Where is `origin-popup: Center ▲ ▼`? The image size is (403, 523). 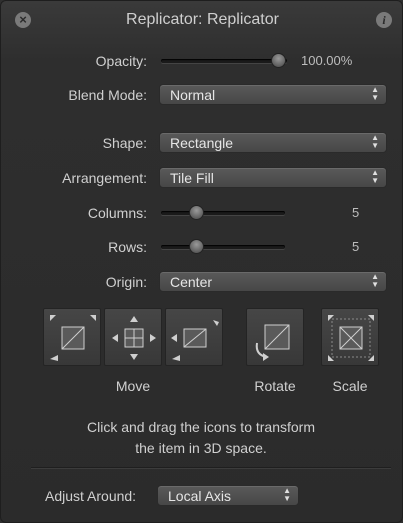
origin-popup: Center ▲ ▼ is located at coordinates (273, 281).